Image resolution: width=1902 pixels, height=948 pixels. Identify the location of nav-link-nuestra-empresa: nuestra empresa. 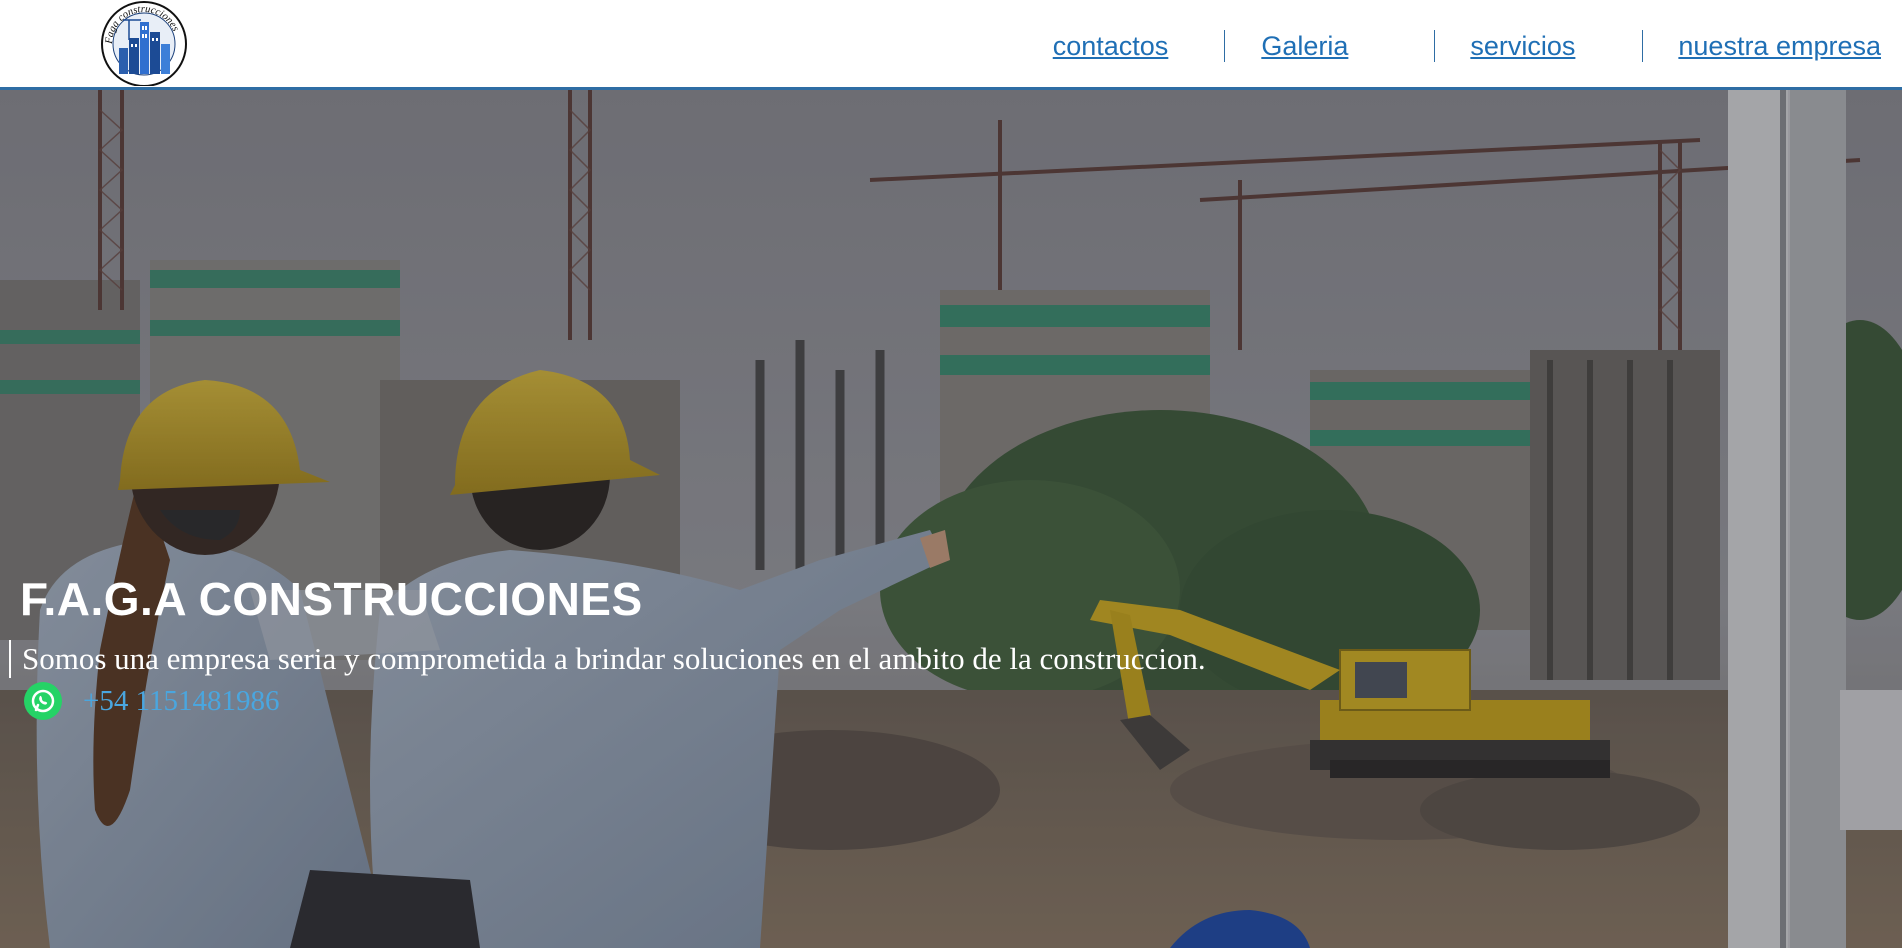
(1779, 46).